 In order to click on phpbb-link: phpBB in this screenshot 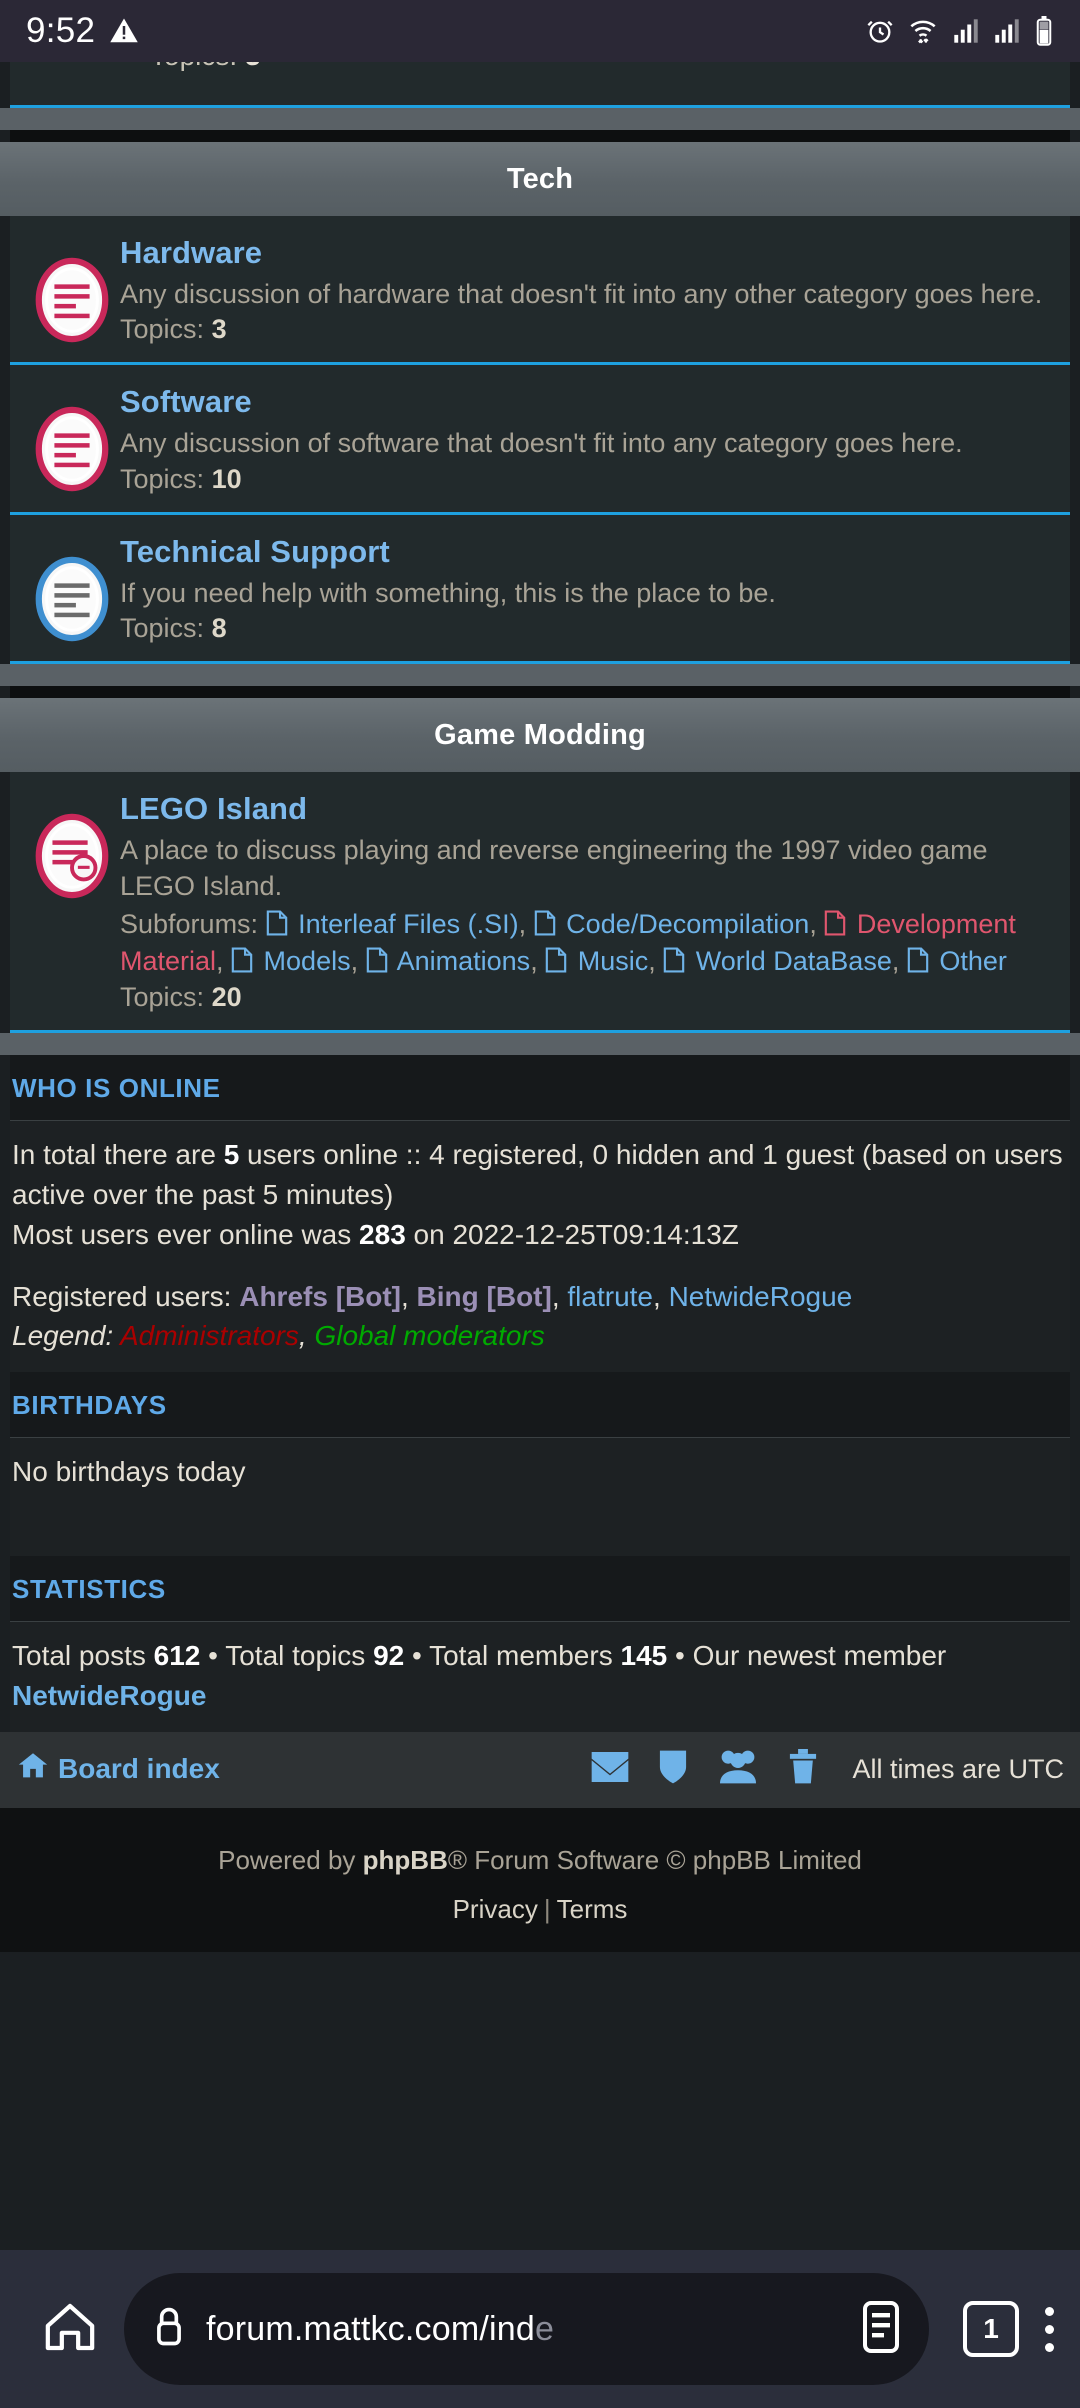, I will do `click(405, 1860)`.